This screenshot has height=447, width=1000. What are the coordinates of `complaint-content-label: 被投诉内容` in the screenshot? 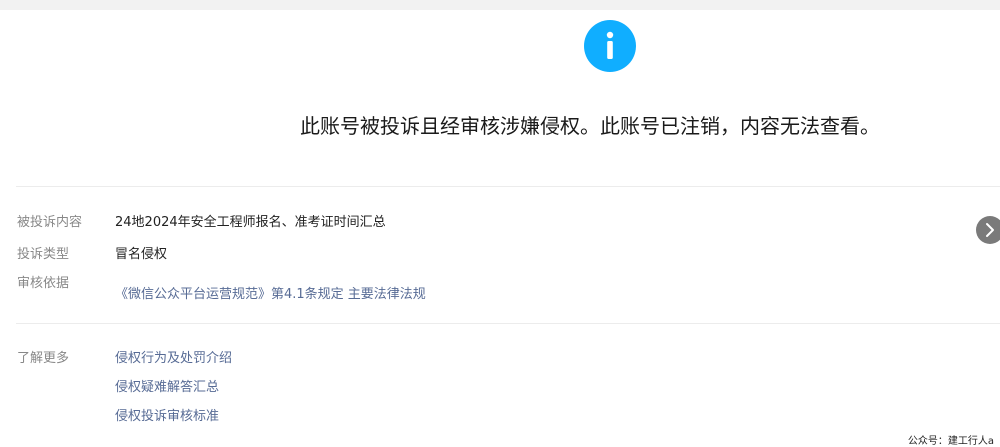 It's located at (50, 222).